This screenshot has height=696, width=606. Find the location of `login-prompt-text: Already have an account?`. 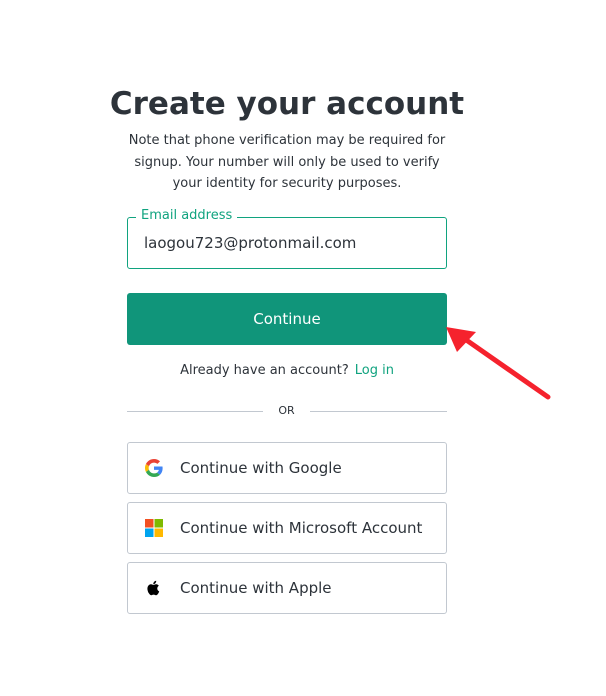

login-prompt-text: Already have an account? is located at coordinates (264, 370).